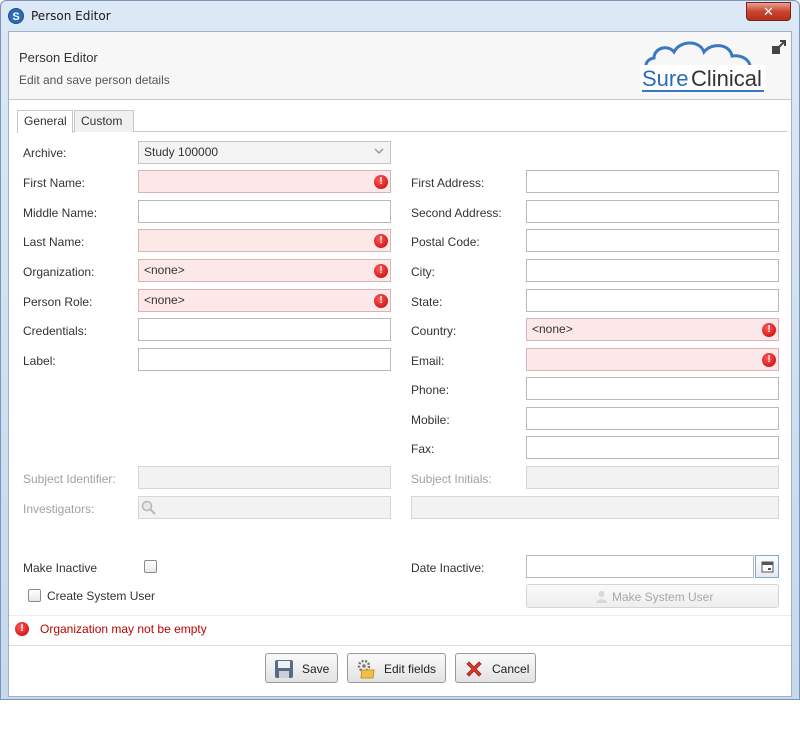 Image resolution: width=800 pixels, height=729 pixels. What do you see at coordinates (366, 669) in the screenshot?
I see `gear-folder-icon` at bounding box center [366, 669].